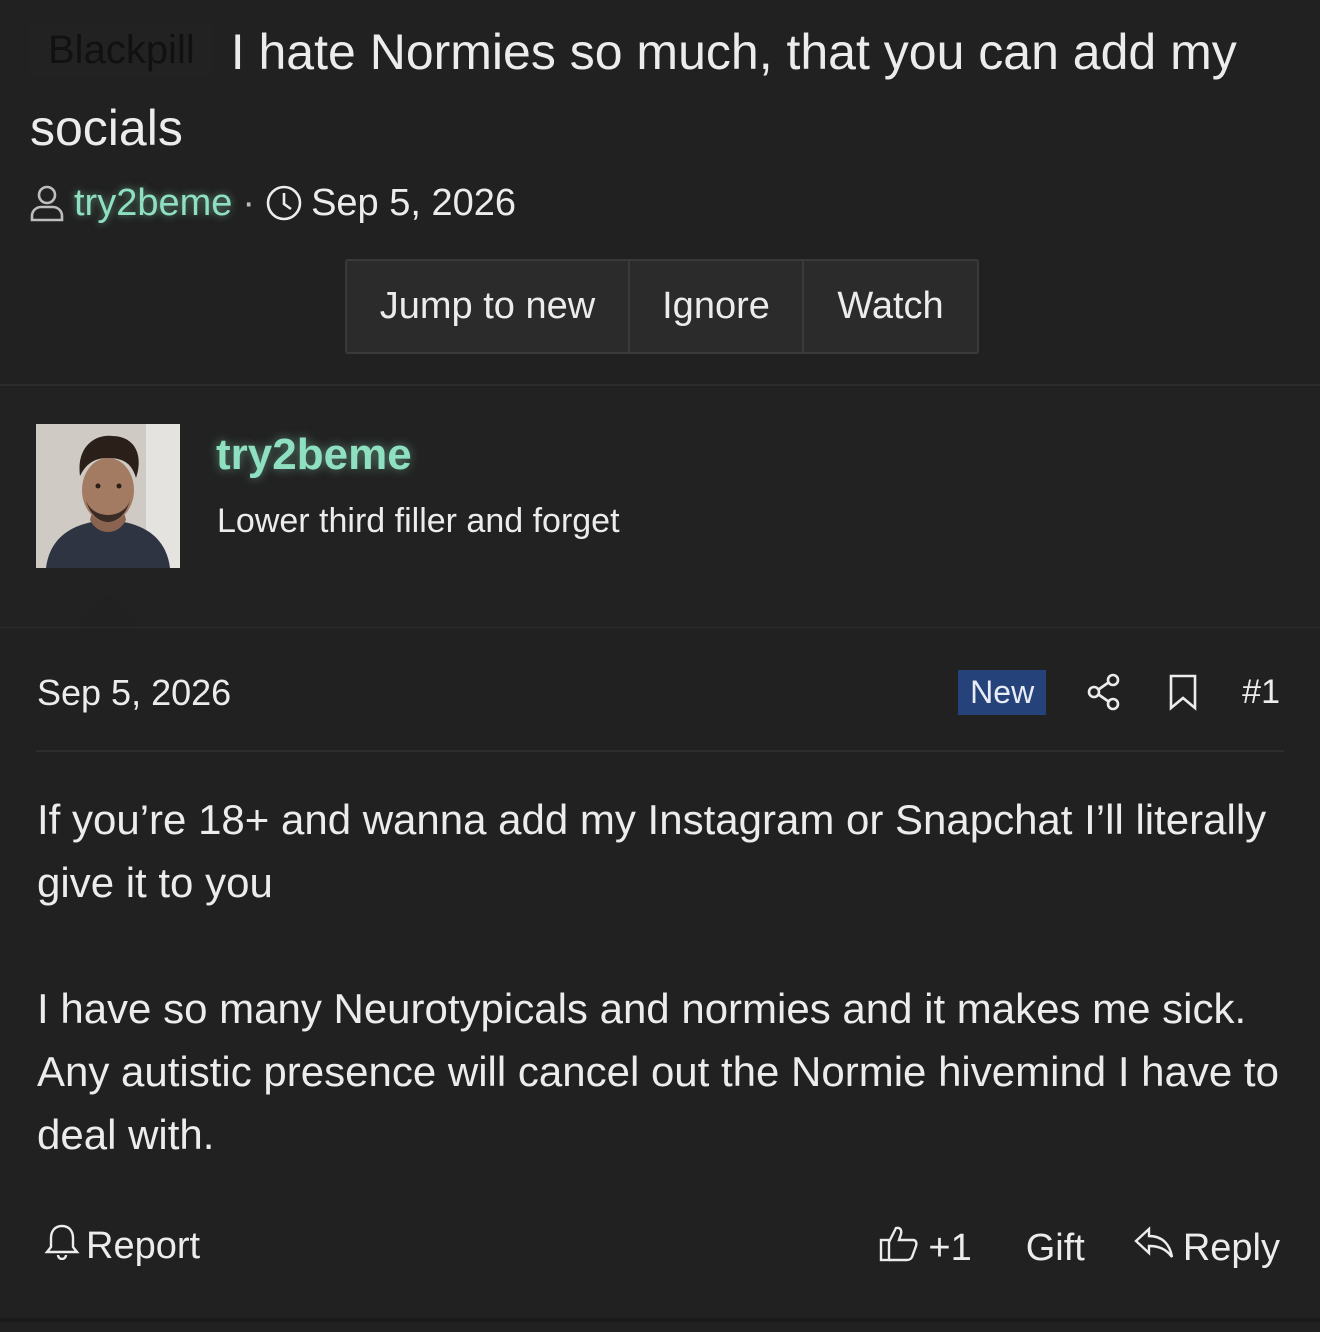 The image size is (1320, 1332). I want to click on watch-button: Watch, so click(890, 306).